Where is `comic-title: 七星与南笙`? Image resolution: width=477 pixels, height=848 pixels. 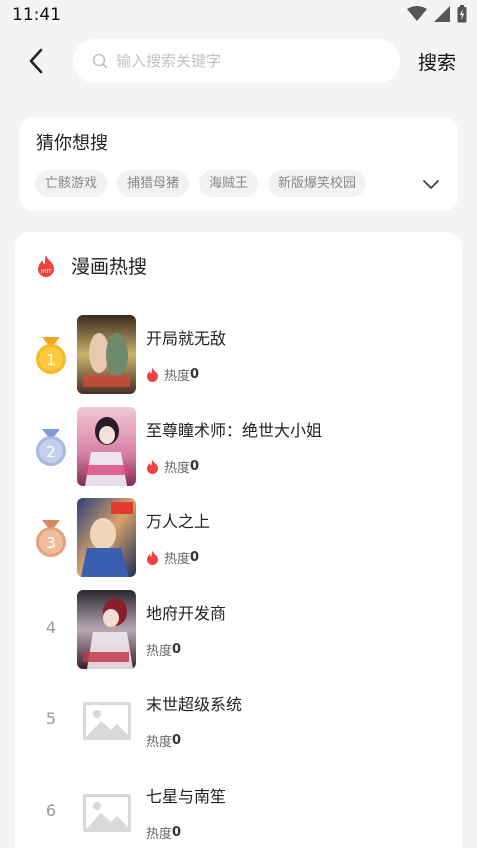 comic-title: 七星与南笙 is located at coordinates (186, 796).